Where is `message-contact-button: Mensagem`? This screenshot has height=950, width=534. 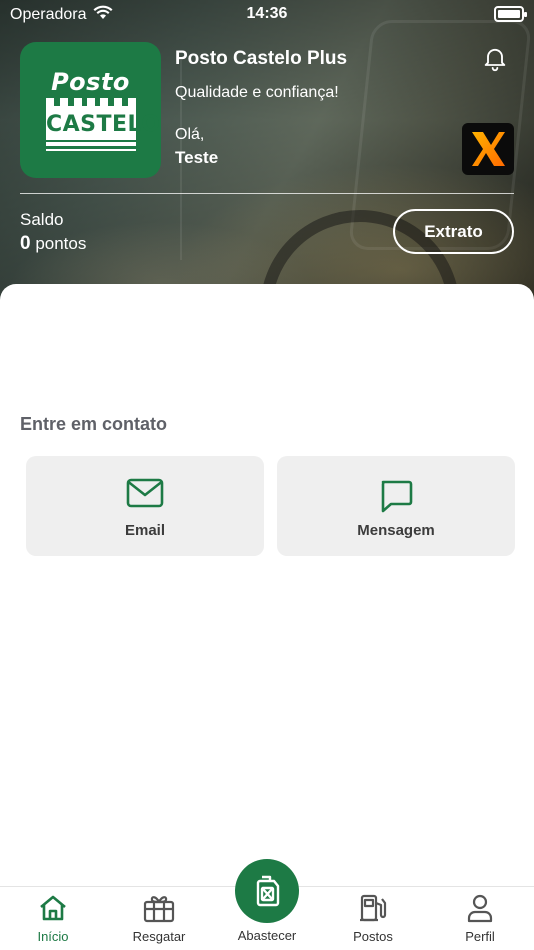 message-contact-button: Mensagem is located at coordinates (396, 506).